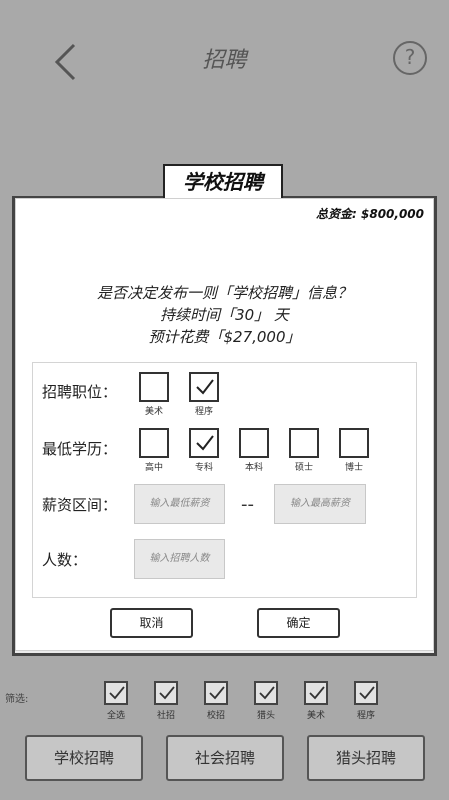 This screenshot has width=449, height=800. What do you see at coordinates (224, 60) in the screenshot?
I see `page-title: 招聘` at bounding box center [224, 60].